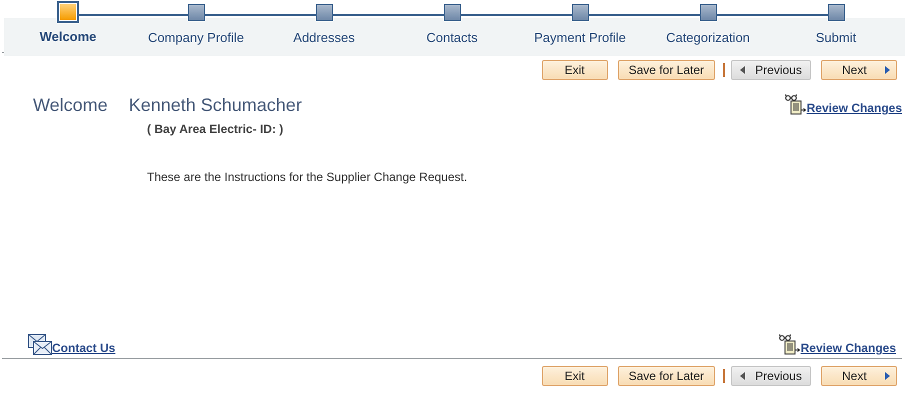  What do you see at coordinates (40, 345) in the screenshot?
I see `envelope-icon` at bounding box center [40, 345].